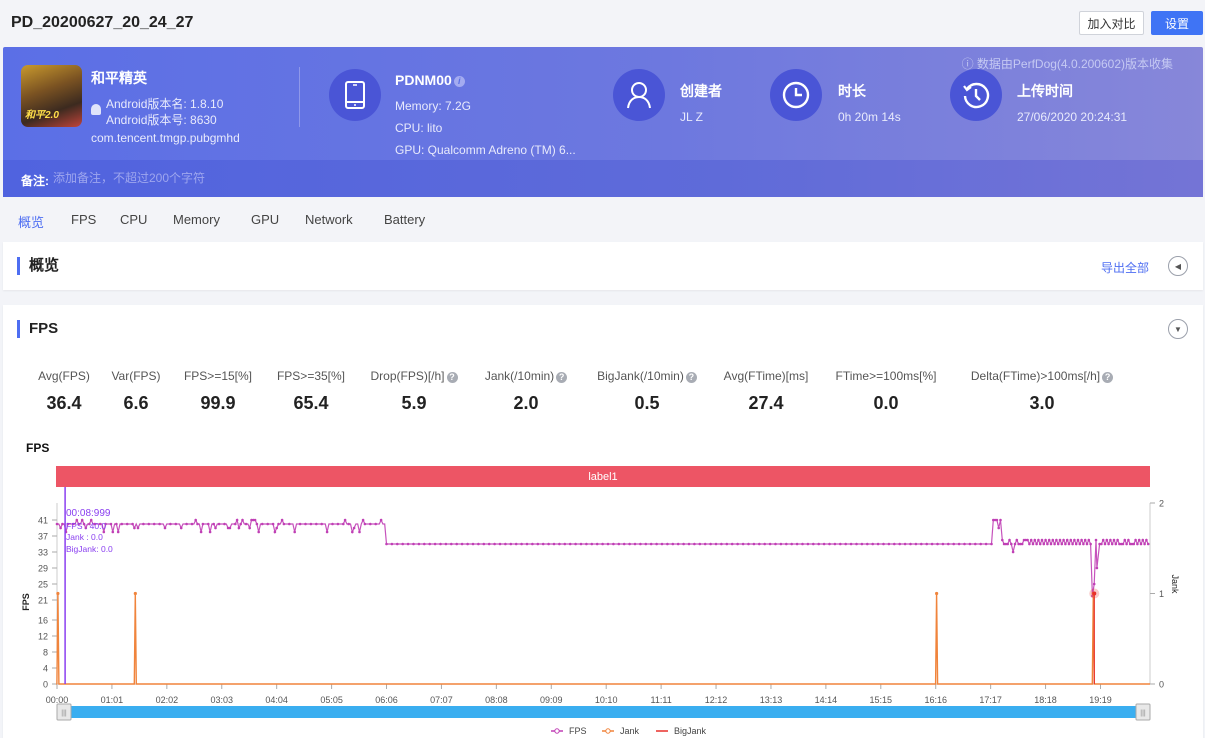 Image resolution: width=1205 pixels, height=738 pixels. What do you see at coordinates (602, 477) in the screenshot?
I see `label-band-text: label1` at bounding box center [602, 477].